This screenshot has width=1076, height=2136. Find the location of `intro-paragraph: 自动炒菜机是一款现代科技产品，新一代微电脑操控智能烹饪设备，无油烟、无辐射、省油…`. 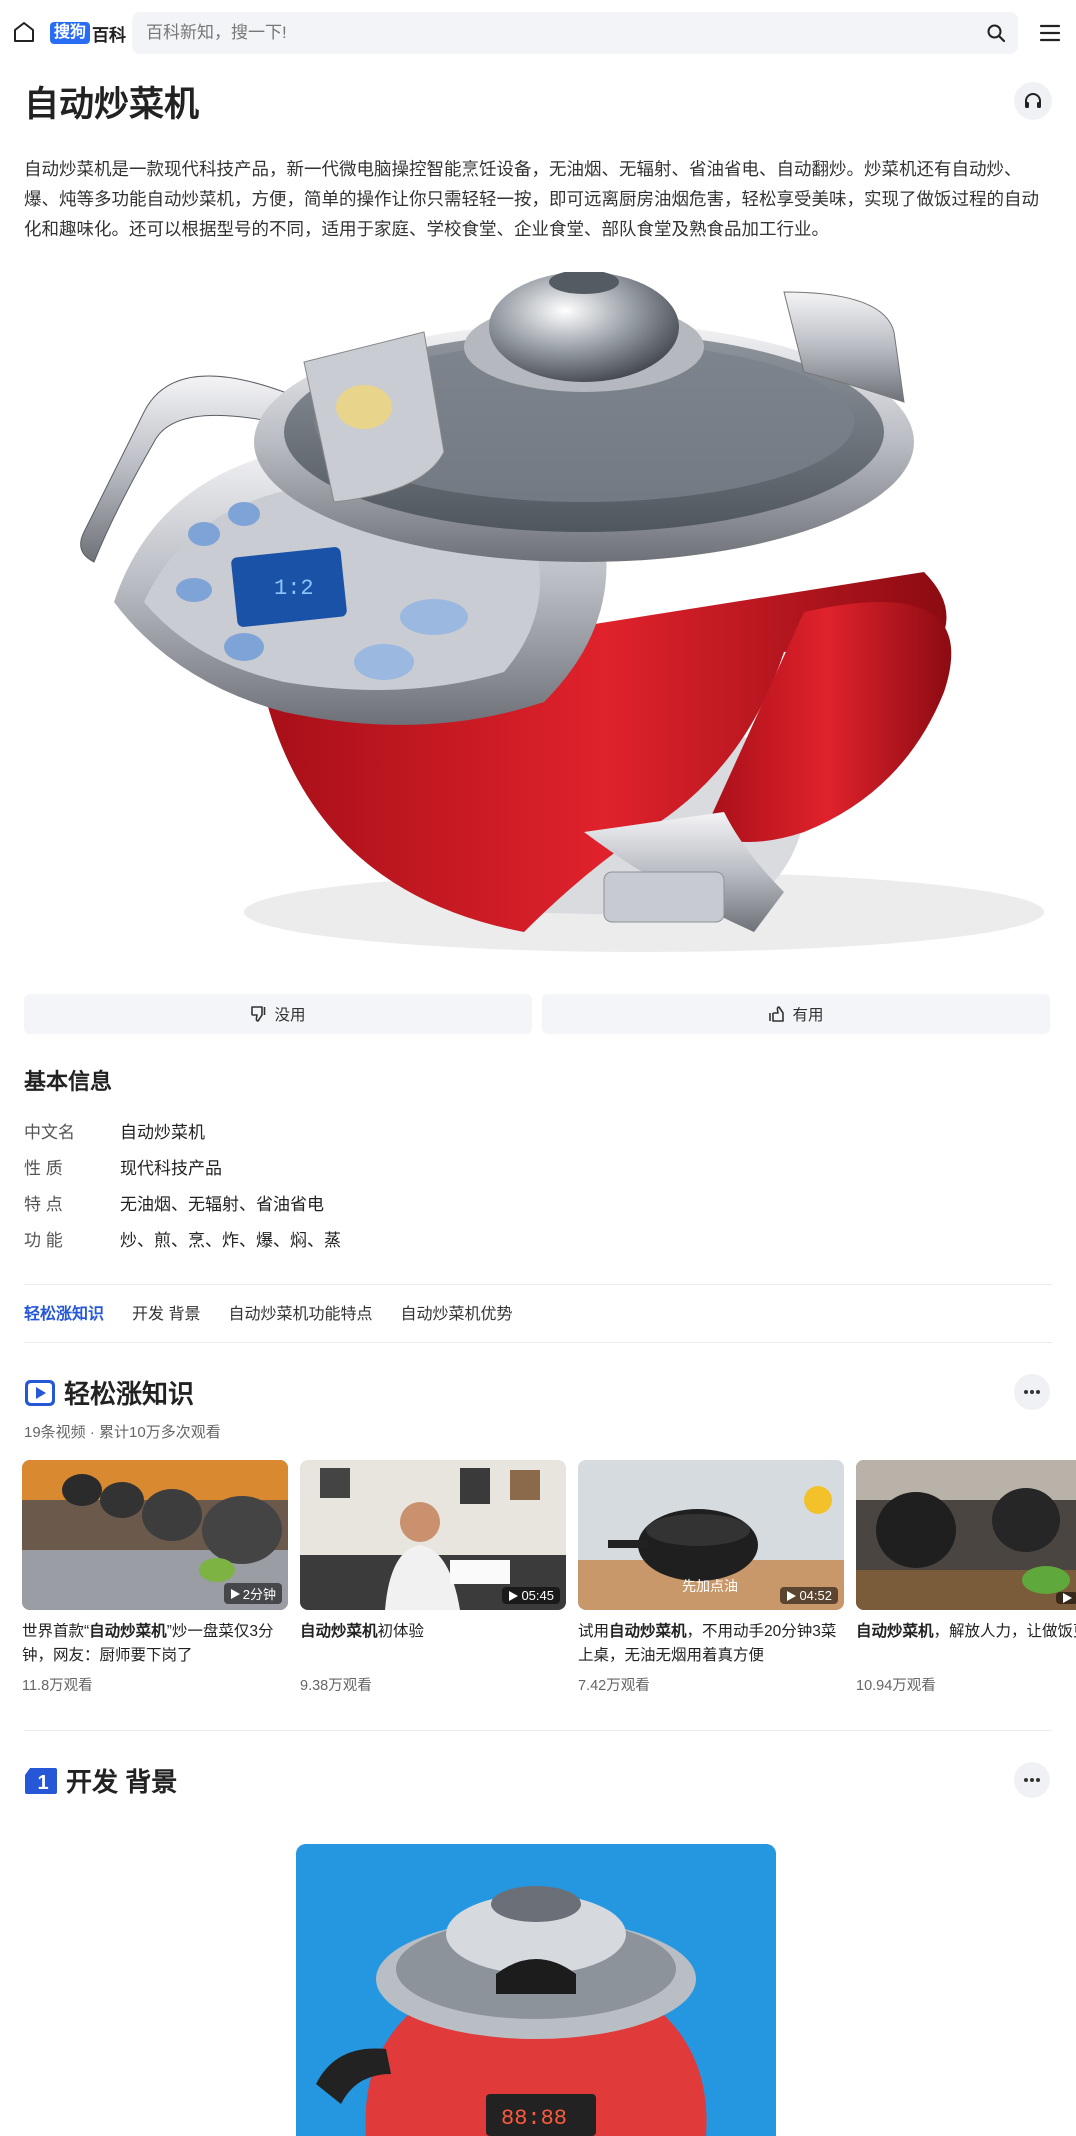

intro-paragraph: 自动炒菜机是一款现代科技产品，新一代微电脑操控智能烹饪设备，无油烟、无辐射、省油… is located at coordinates (531, 199).